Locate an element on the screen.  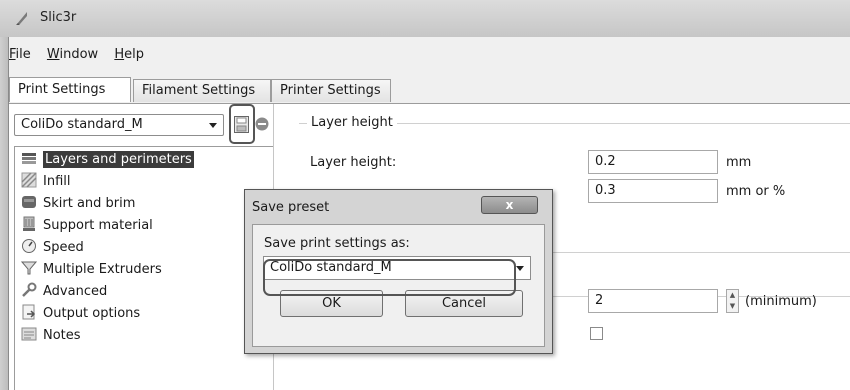
list-item-layers: Layers and perimeters is located at coordinates (107, 160).